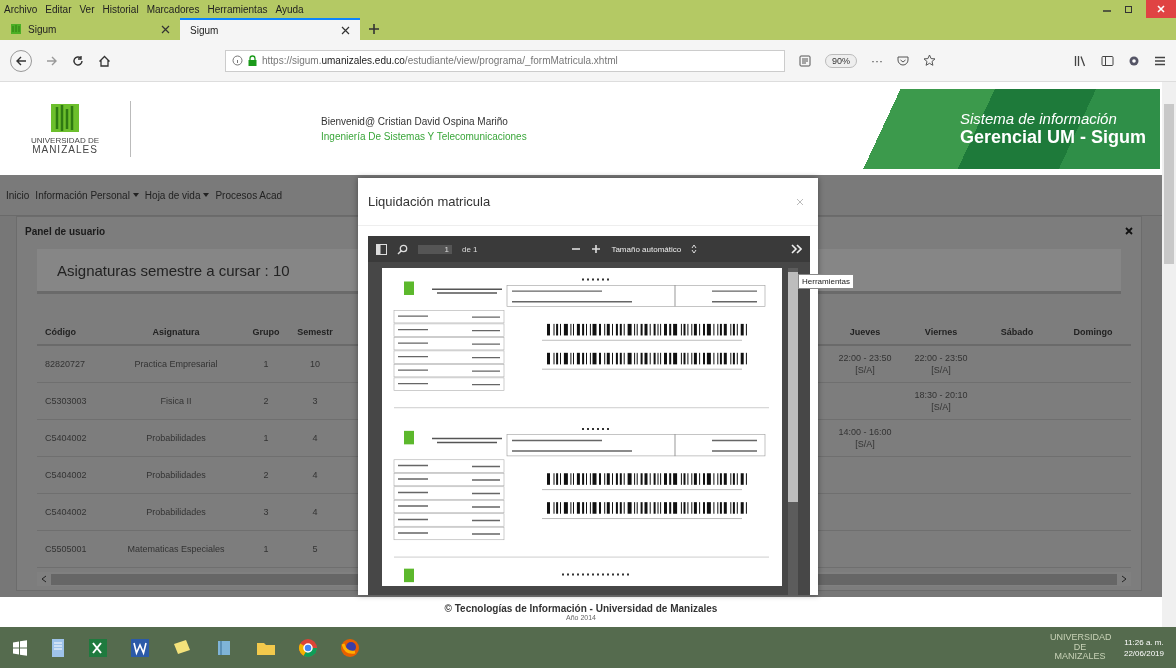 The height and width of the screenshot is (668, 1176). I want to click on vertical-scrollbar, so click(1169, 354).